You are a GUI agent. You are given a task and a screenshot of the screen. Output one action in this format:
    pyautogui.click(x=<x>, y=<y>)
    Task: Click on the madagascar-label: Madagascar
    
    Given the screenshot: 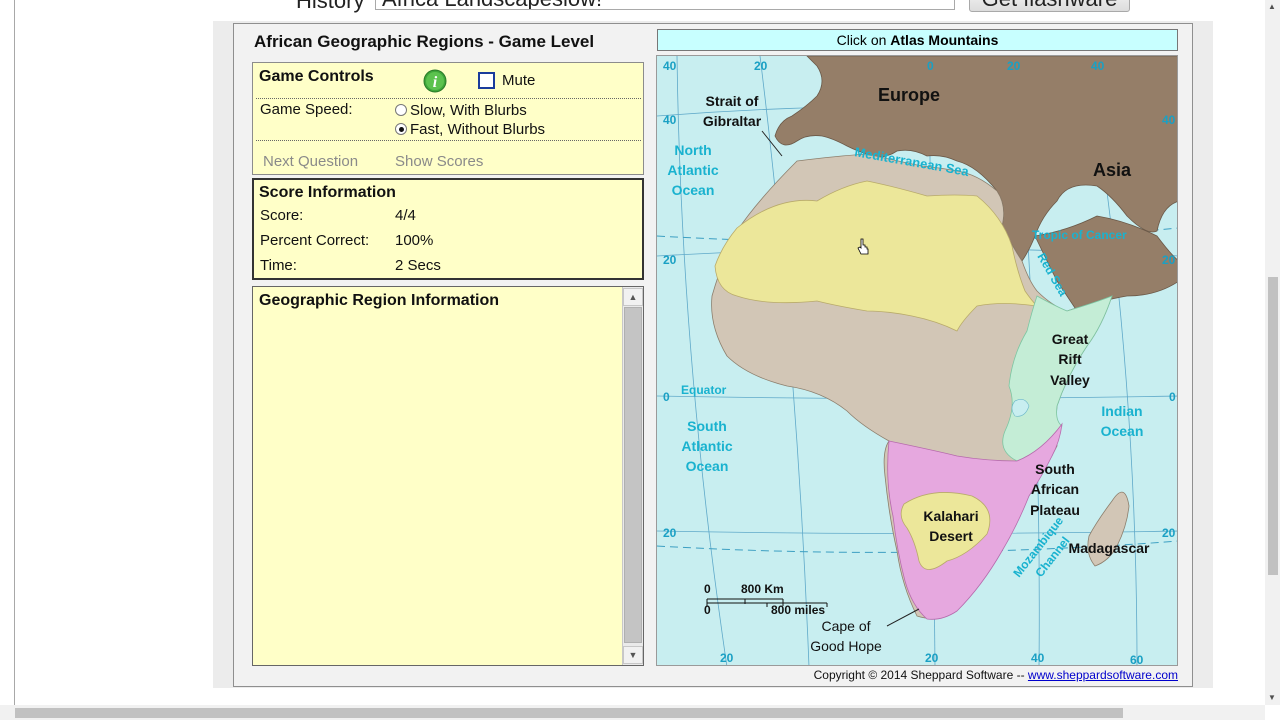 What is the action you would take?
    pyautogui.click(x=1109, y=548)
    